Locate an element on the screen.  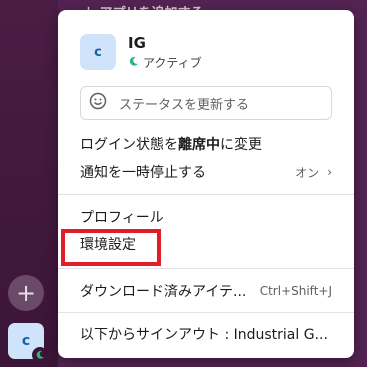
user-avatar-button: c is located at coordinates (28, 343).